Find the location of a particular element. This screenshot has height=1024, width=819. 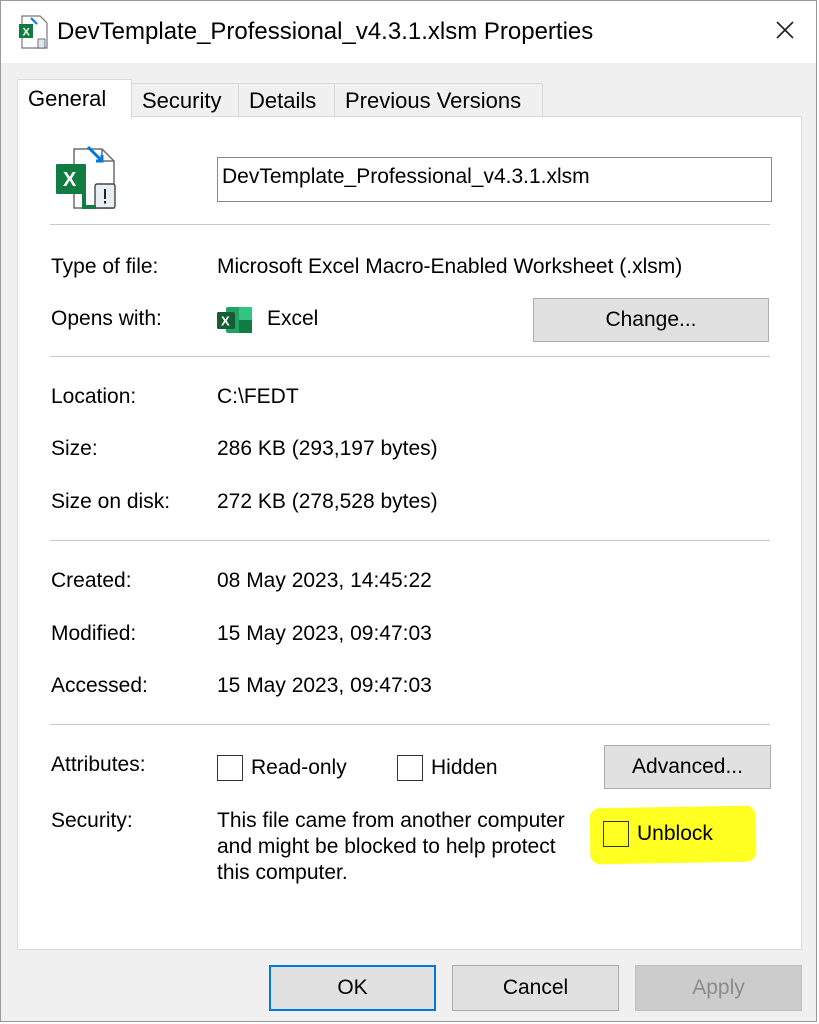

close-button is located at coordinates (785, 32).